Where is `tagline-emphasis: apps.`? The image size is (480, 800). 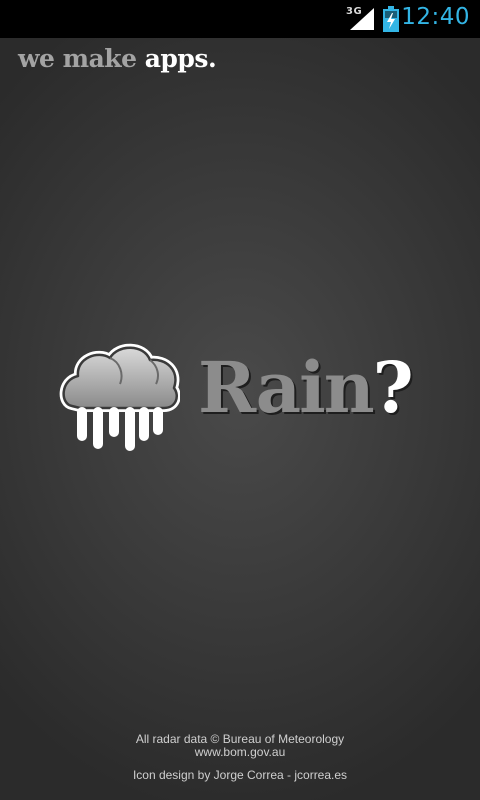 tagline-emphasis: apps. is located at coordinates (180, 58).